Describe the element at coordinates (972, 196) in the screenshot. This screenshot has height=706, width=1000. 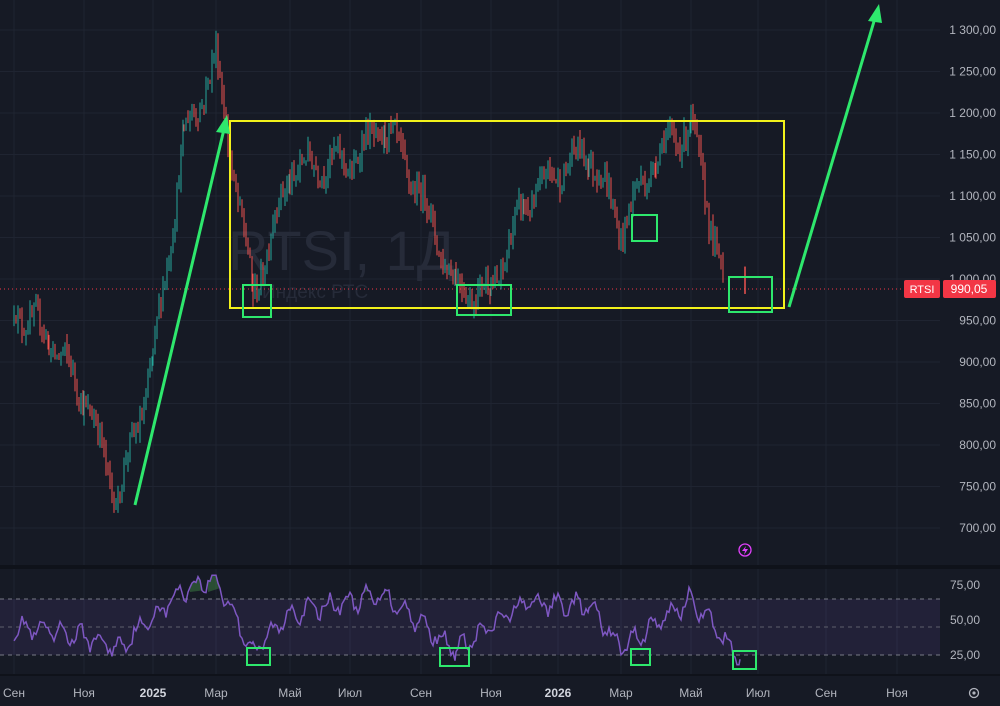
I see `price-tick-label: 1 100,00` at that location.